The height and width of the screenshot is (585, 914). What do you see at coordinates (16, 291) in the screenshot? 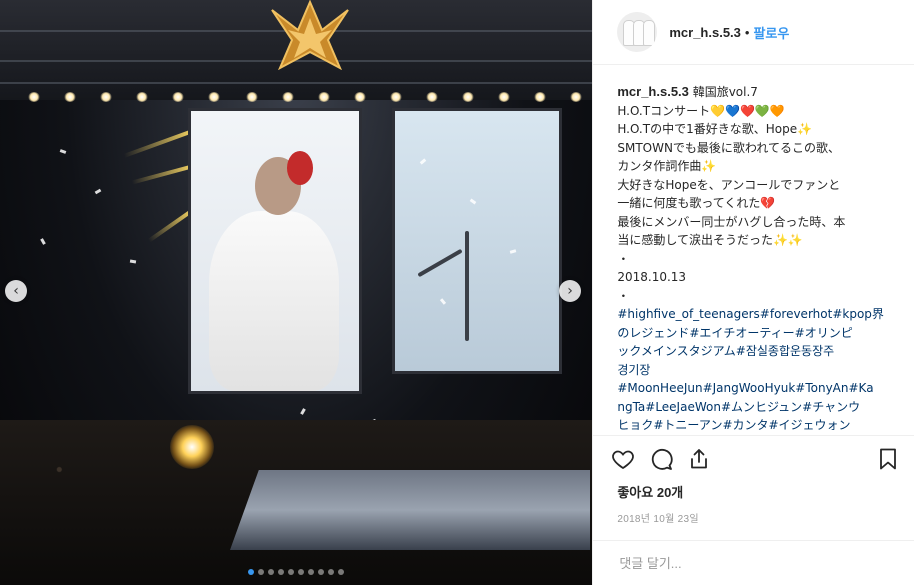
I see `carousel-prev-button: ‹` at bounding box center [16, 291].